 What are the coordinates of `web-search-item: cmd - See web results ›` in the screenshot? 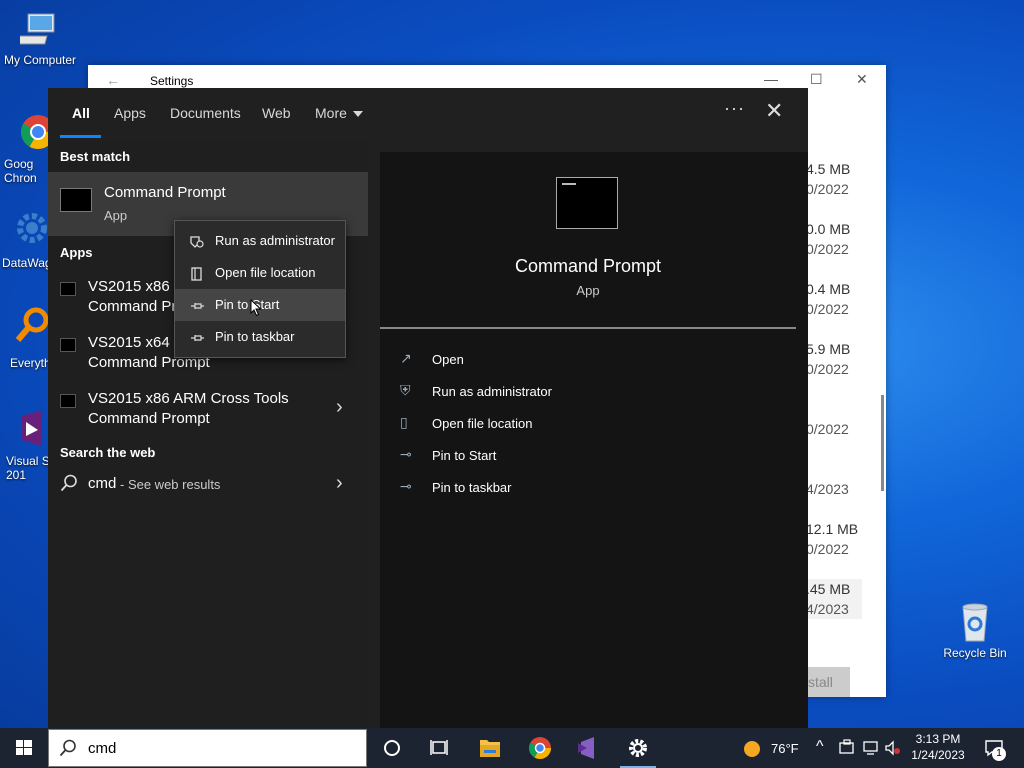 It's located at (208, 485).